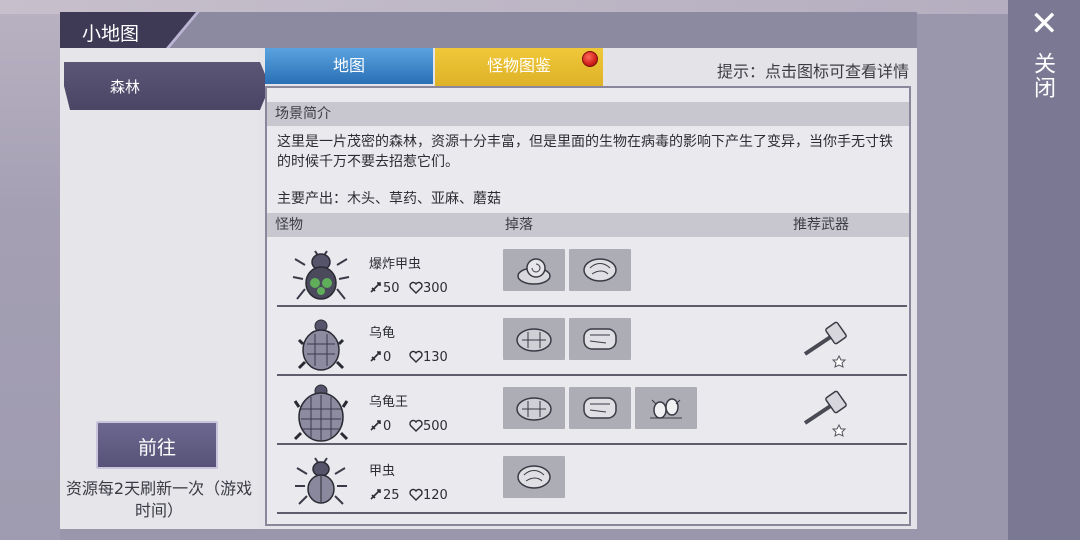  What do you see at coordinates (590, 59) in the screenshot?
I see `notification-dot-icon` at bounding box center [590, 59].